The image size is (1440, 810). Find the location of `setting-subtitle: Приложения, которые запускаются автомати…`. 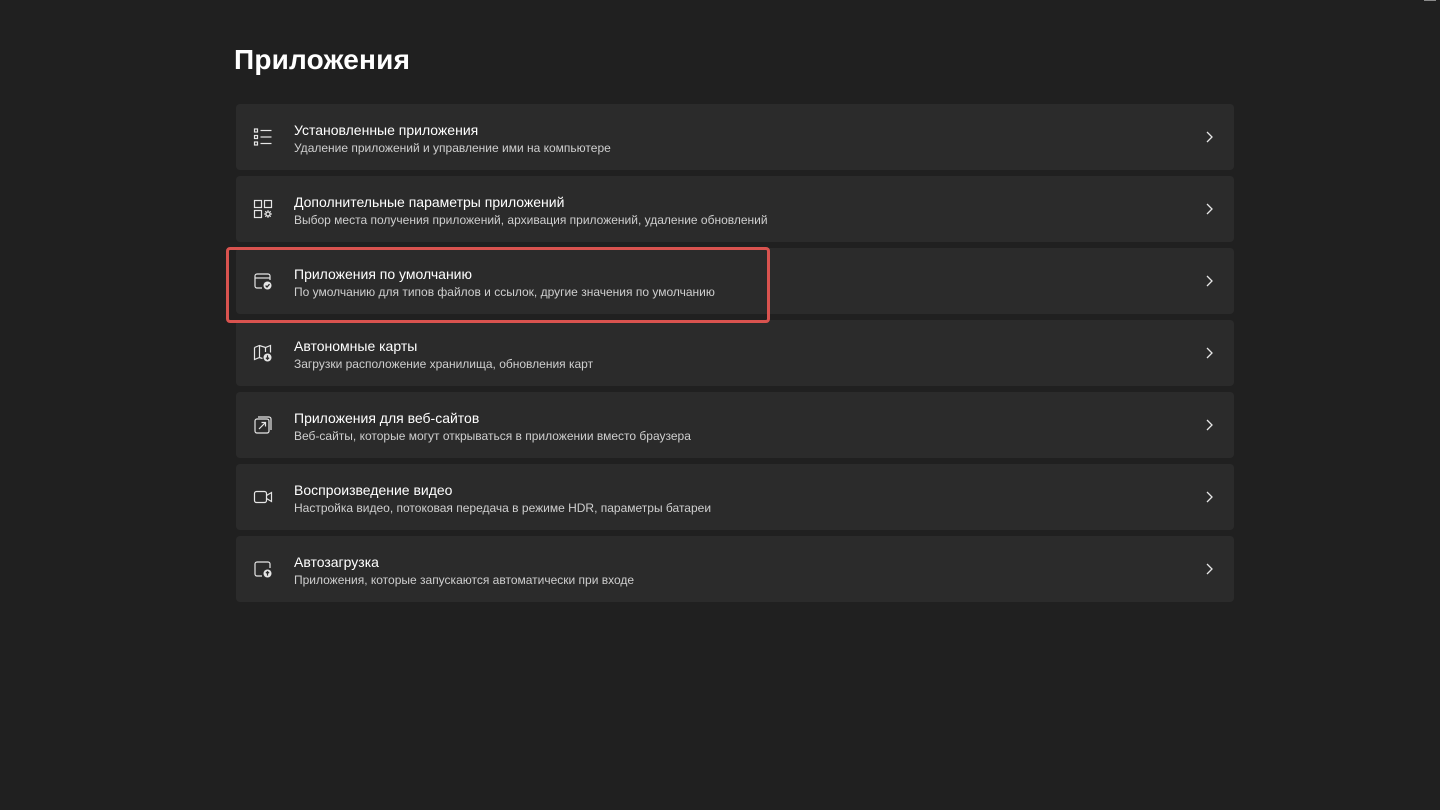

setting-subtitle: Приложения, которые запускаются автомати… is located at coordinates (464, 580).